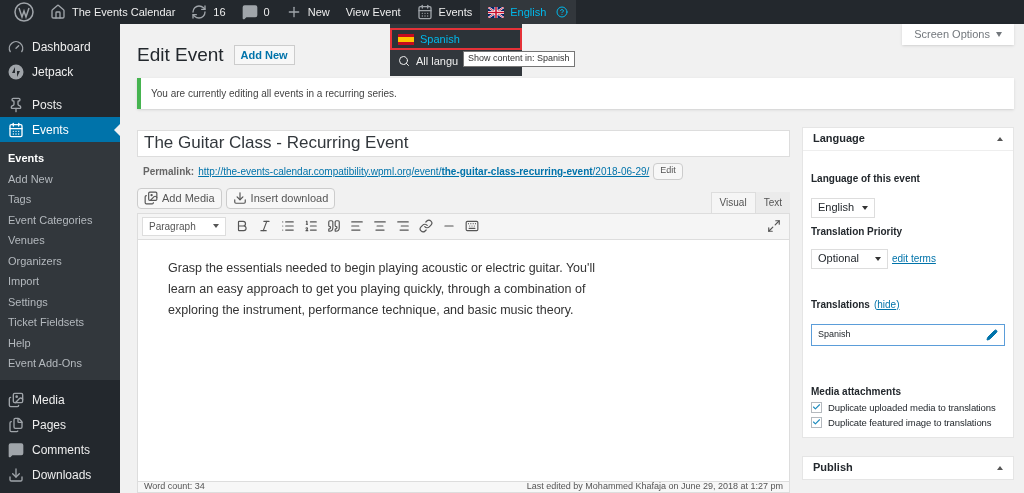  What do you see at coordinates (60, 301) in the screenshot?
I see `submenu-item: Settings` at bounding box center [60, 301].